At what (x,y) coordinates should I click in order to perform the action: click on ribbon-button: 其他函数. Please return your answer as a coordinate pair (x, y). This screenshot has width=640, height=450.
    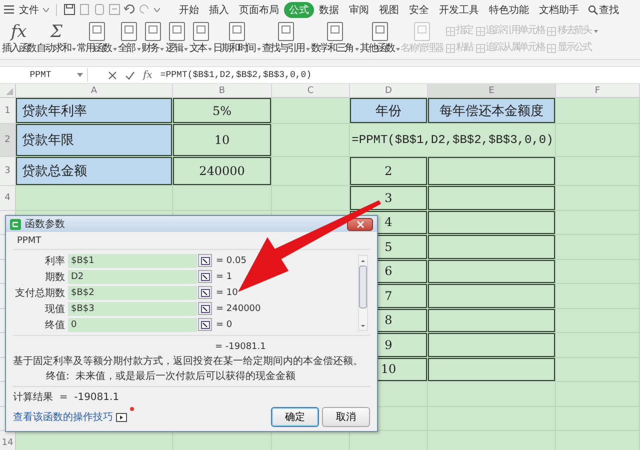
    Looking at the image, I should click on (380, 38).